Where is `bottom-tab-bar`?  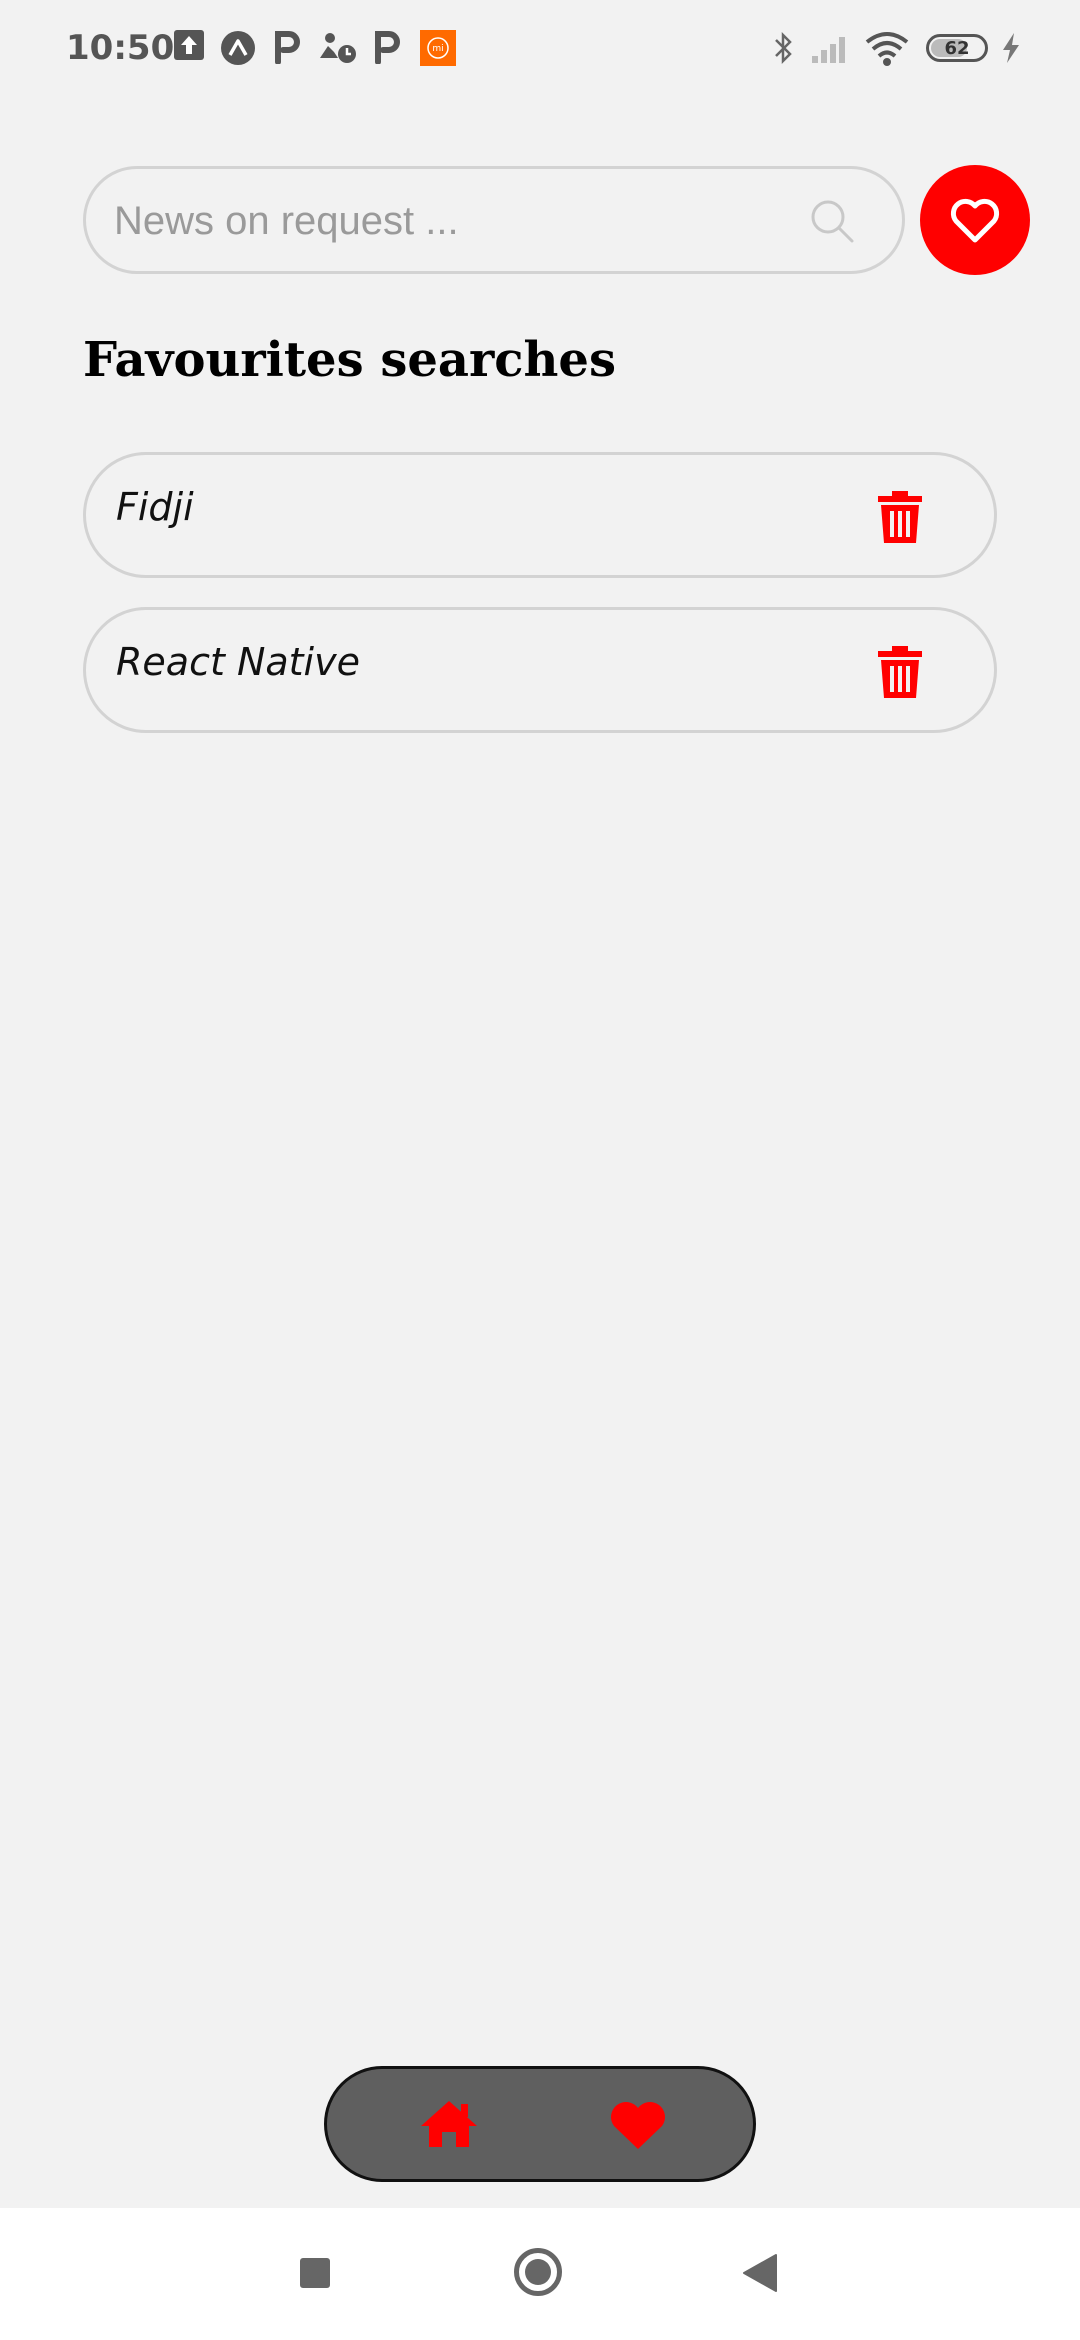 bottom-tab-bar is located at coordinates (540, 2124).